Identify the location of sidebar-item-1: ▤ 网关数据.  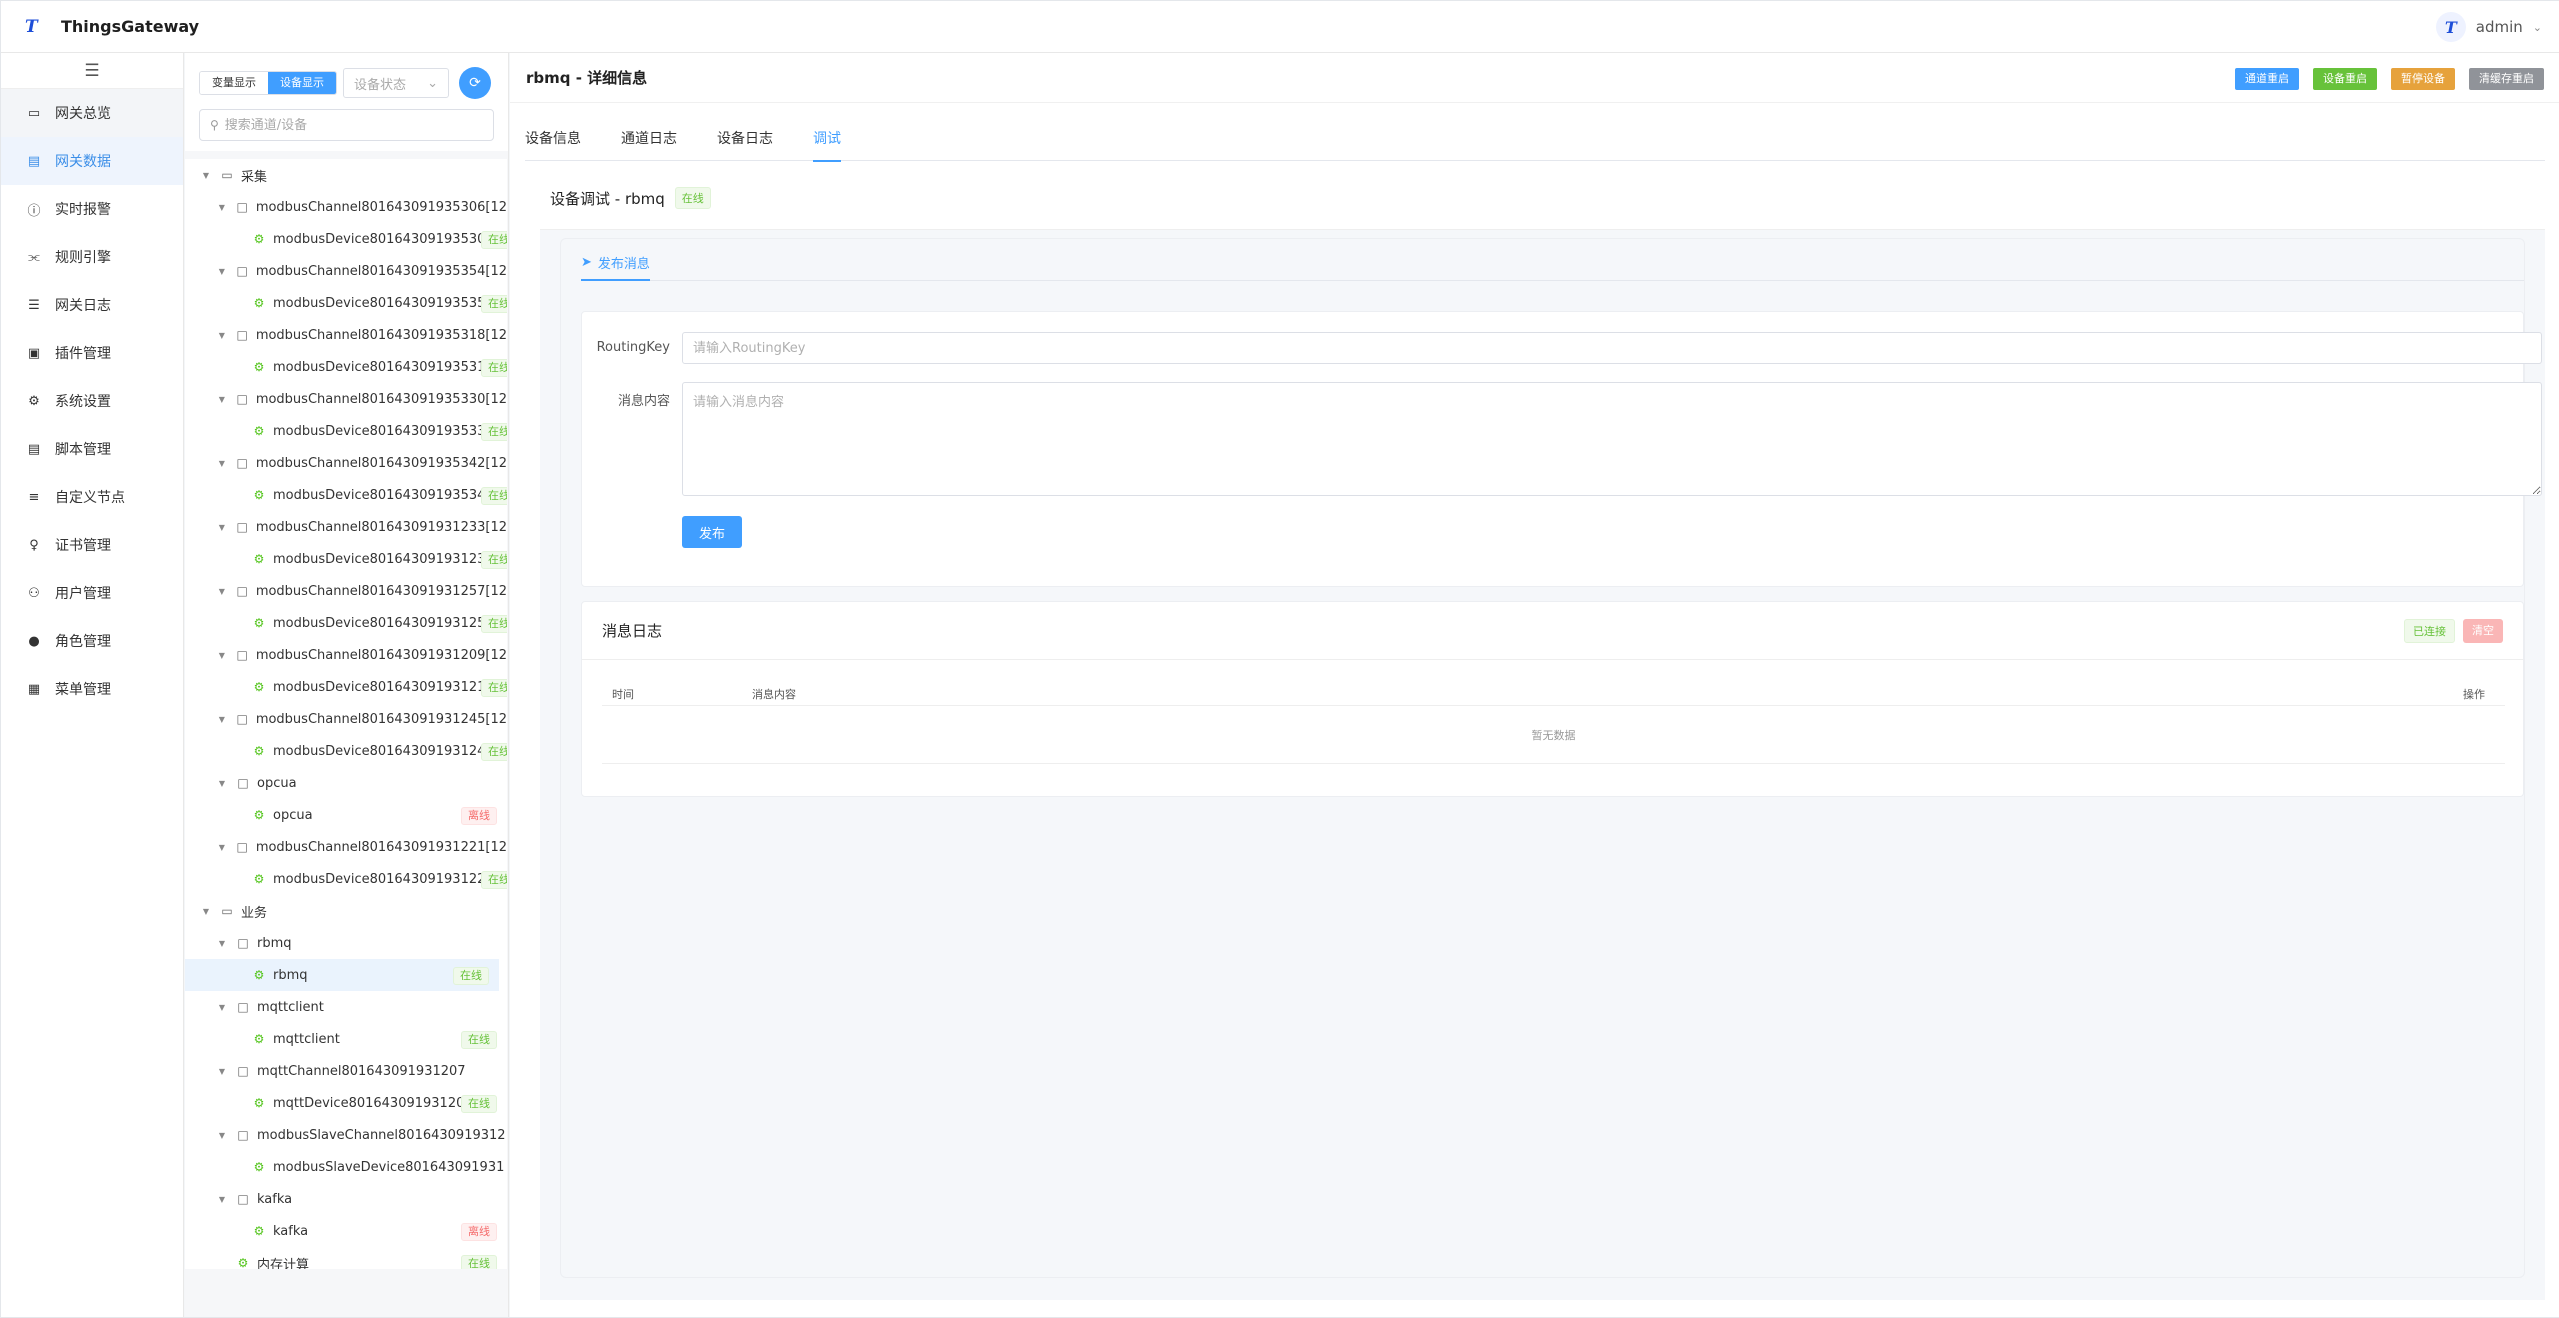
(92, 161).